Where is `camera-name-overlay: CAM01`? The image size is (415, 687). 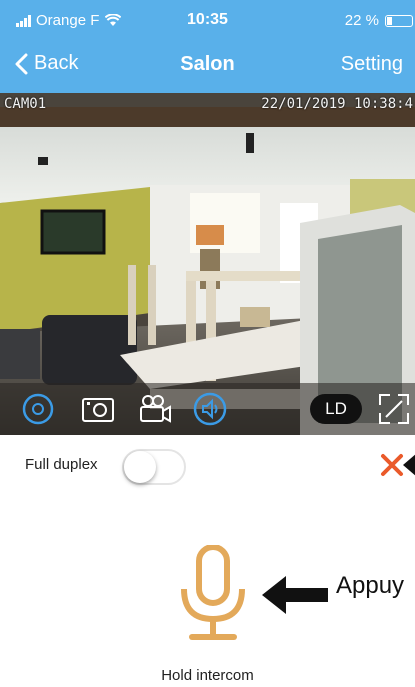
camera-name-overlay: CAM01 is located at coordinates (25, 104).